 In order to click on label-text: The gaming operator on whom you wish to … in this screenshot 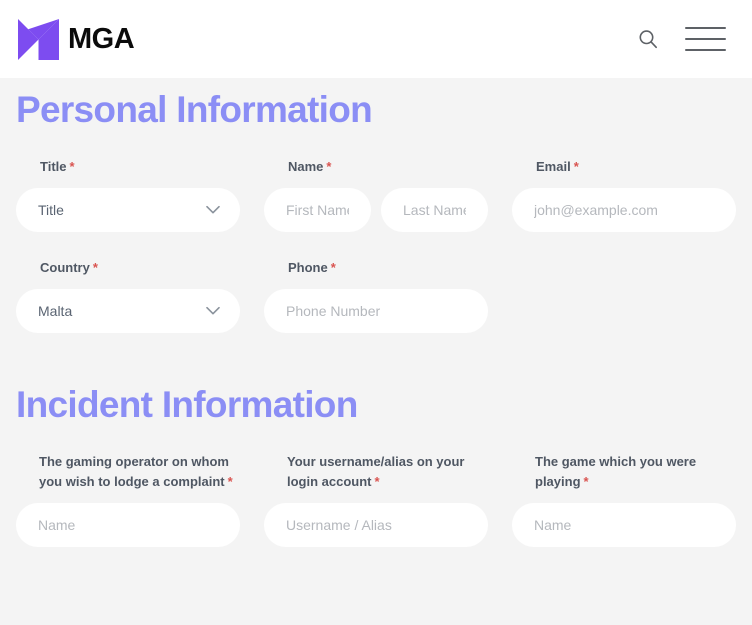, I will do `click(134, 471)`.